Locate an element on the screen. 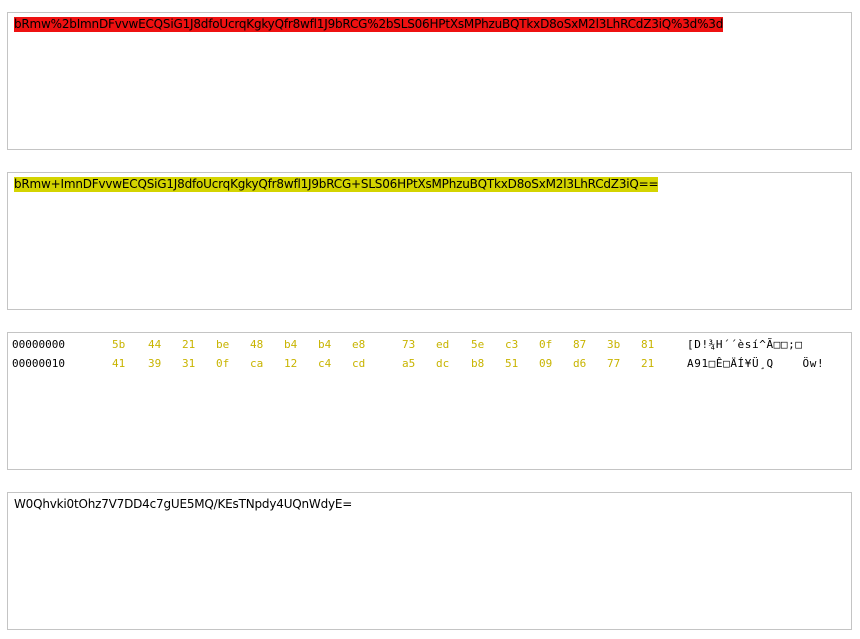 The image size is (860, 639). hex-offset: 00000000 is located at coordinates (38, 344).